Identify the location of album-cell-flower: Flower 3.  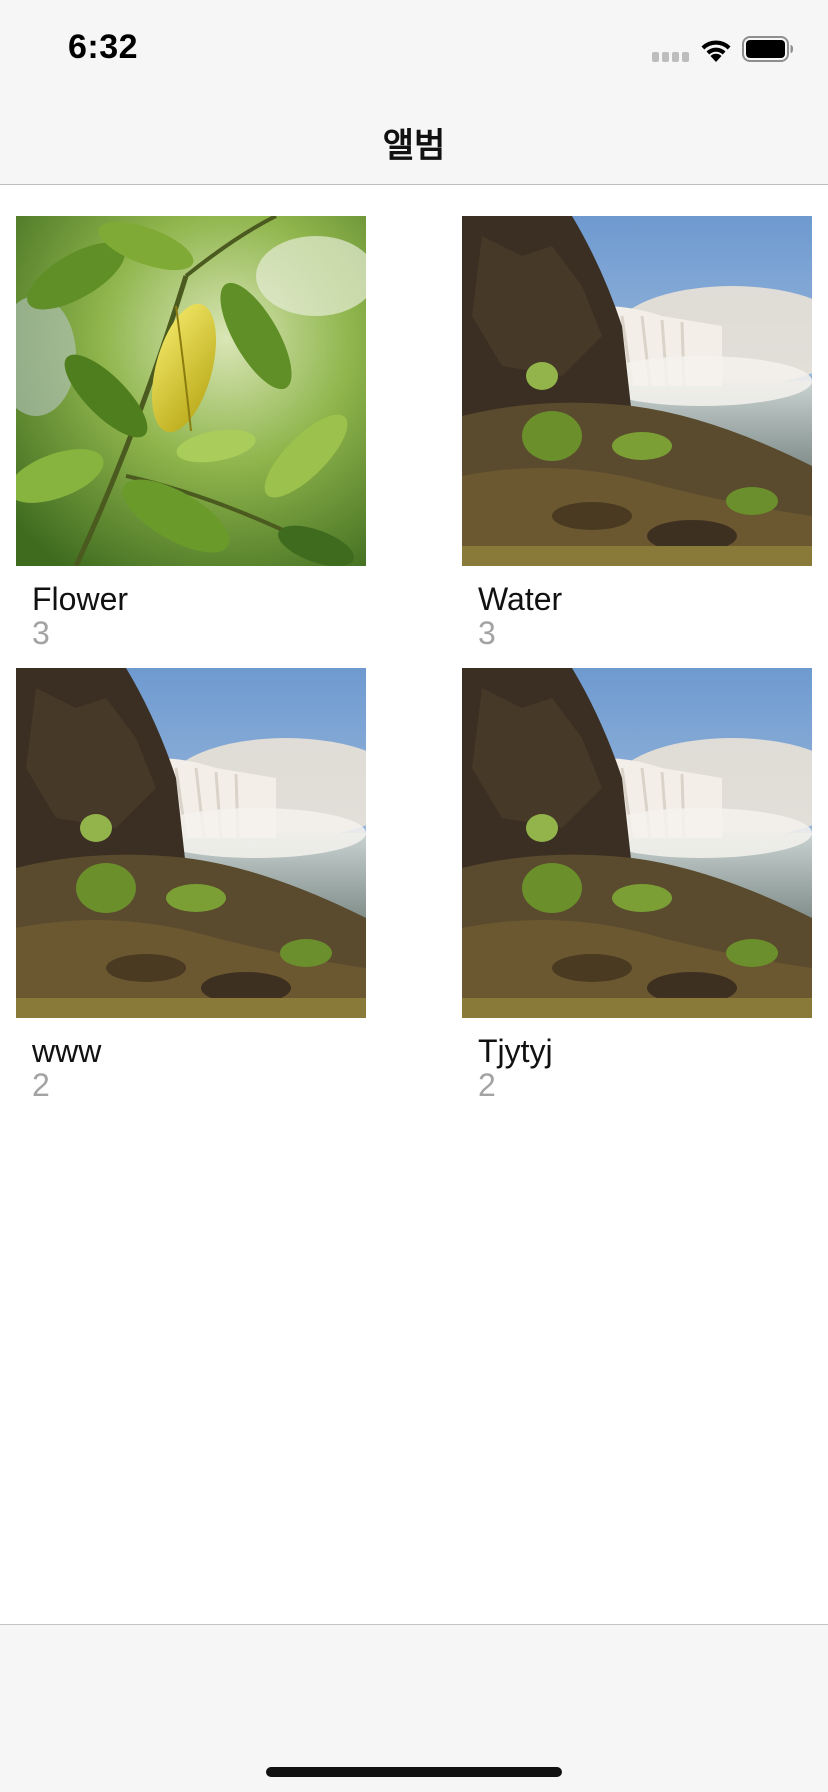
(191, 433).